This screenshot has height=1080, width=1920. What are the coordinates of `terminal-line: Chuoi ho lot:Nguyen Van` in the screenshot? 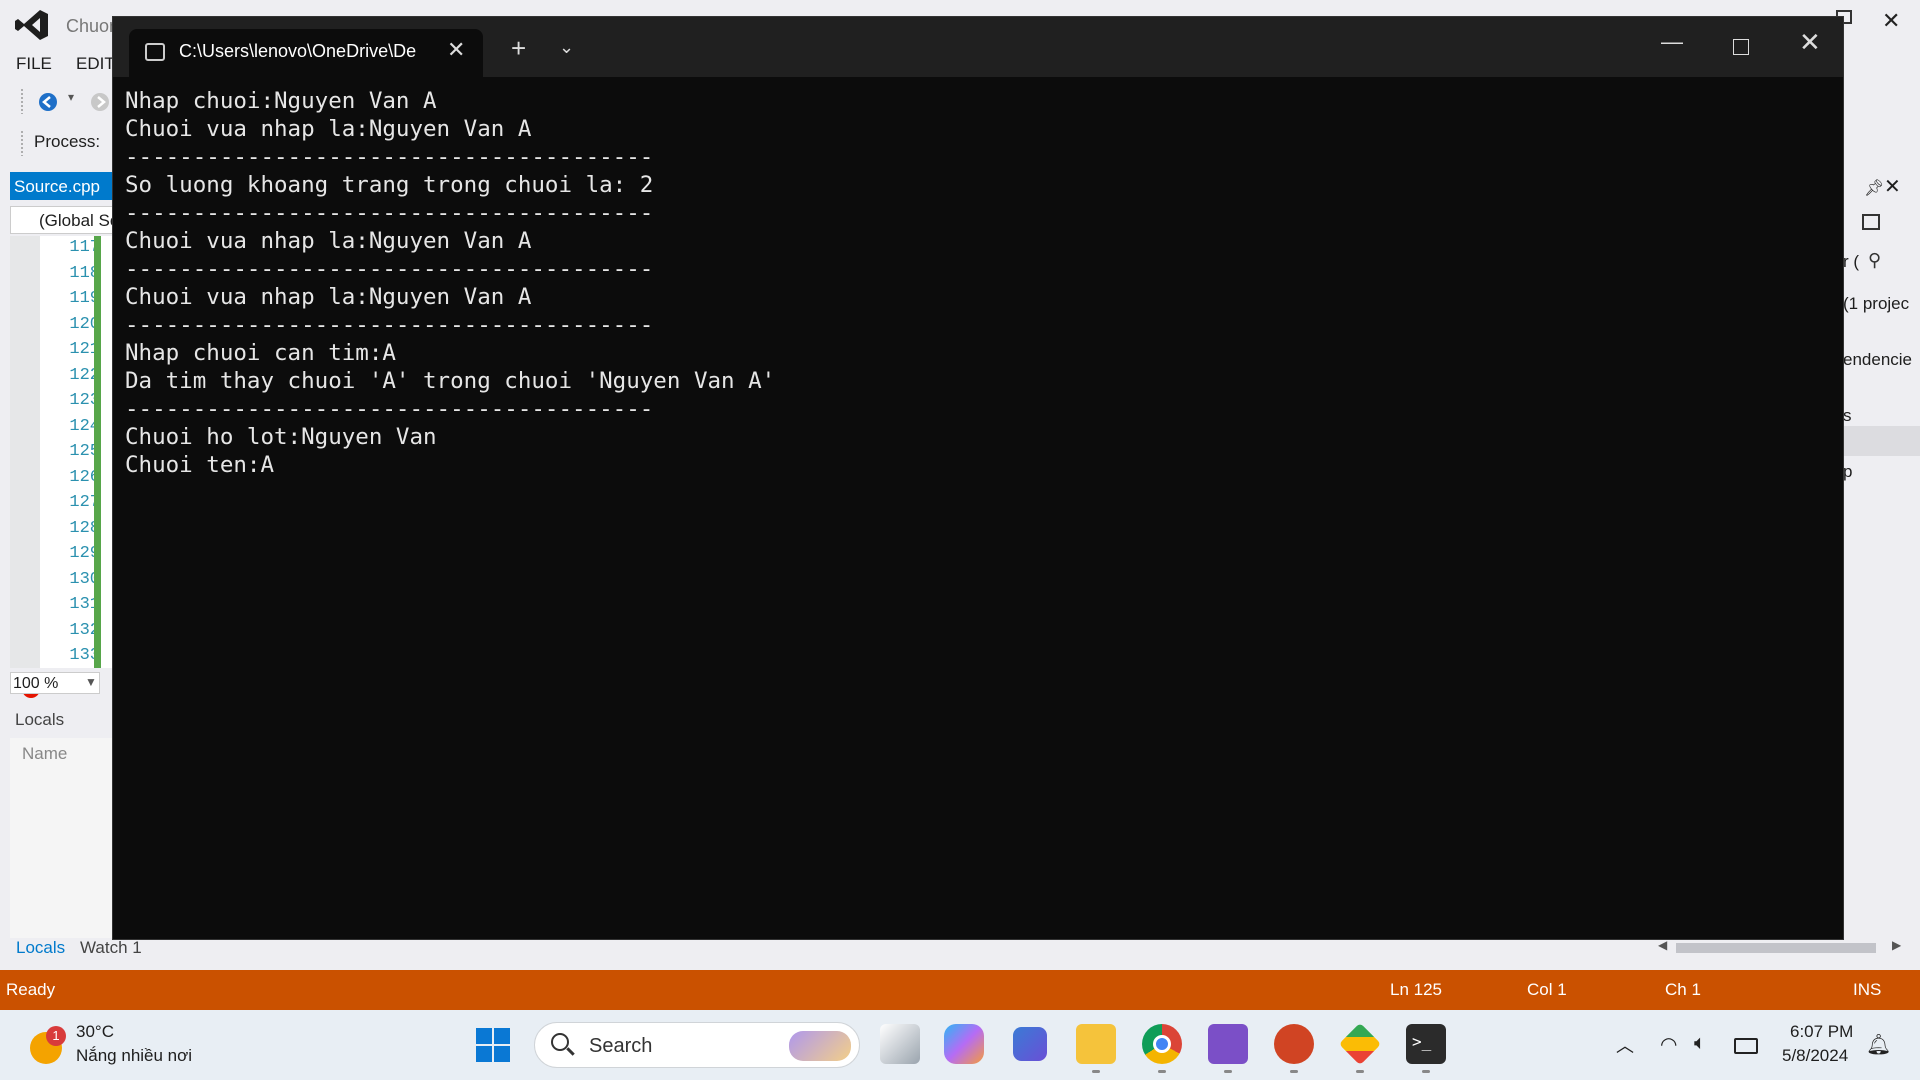 It's located at (281, 437).